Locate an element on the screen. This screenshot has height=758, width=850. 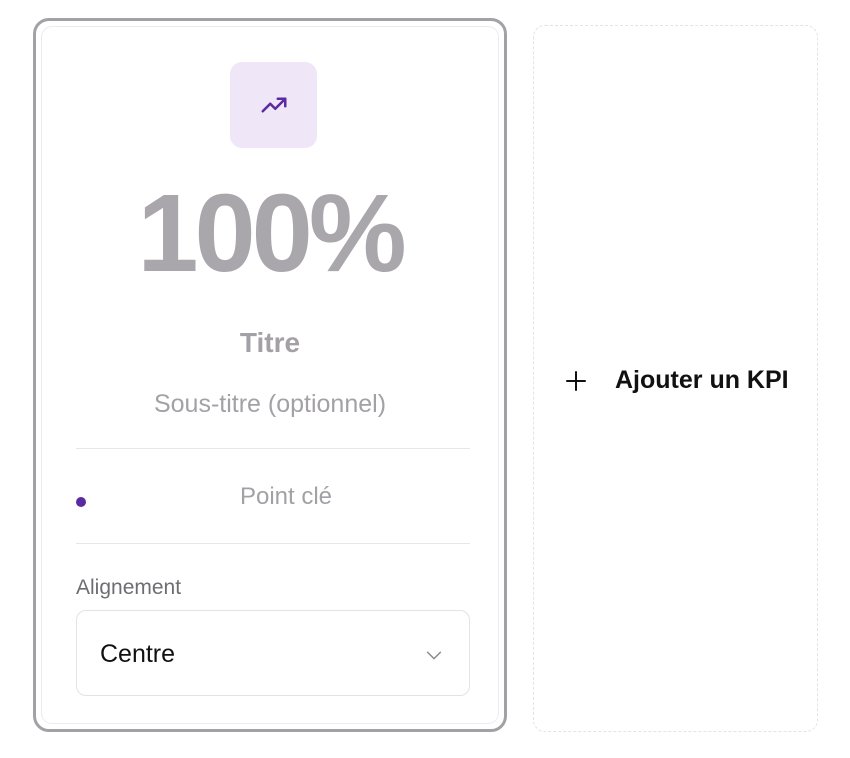
chevron-down-icon is located at coordinates (434, 655).